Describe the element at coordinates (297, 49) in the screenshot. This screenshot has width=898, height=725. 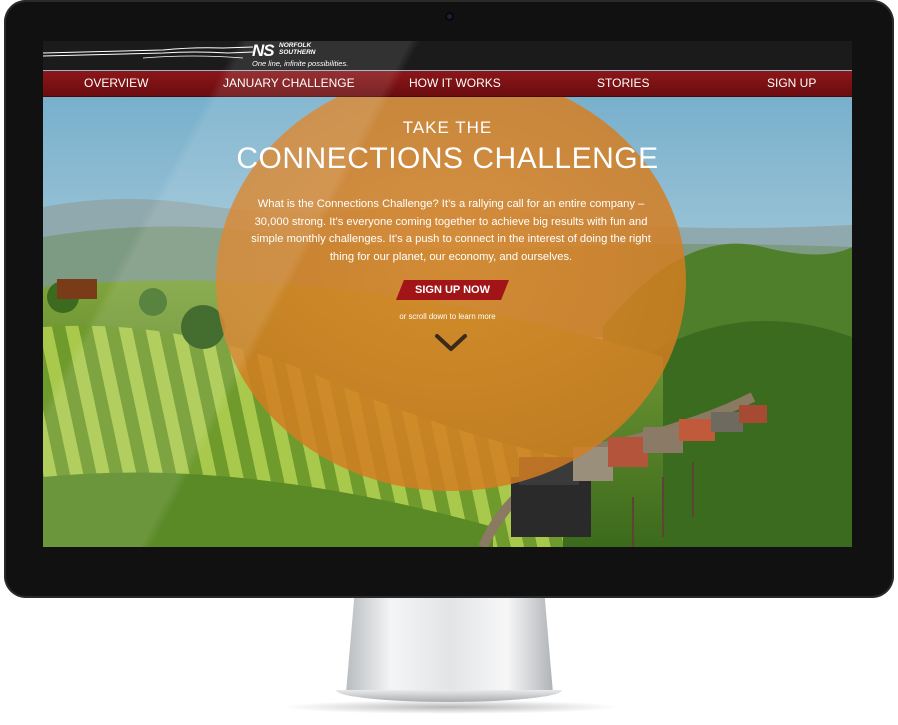
I see `logo-name: NORFOLK SOUTHERN` at that location.